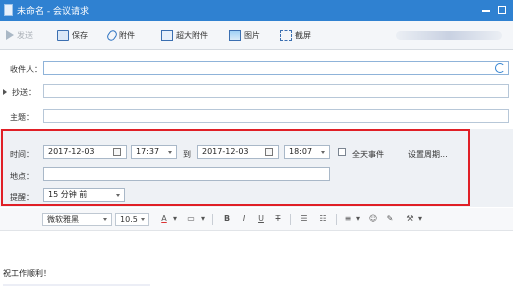 The image size is (513, 305). What do you see at coordinates (244, 219) in the screenshot?
I see `italic-button: I` at bounding box center [244, 219].